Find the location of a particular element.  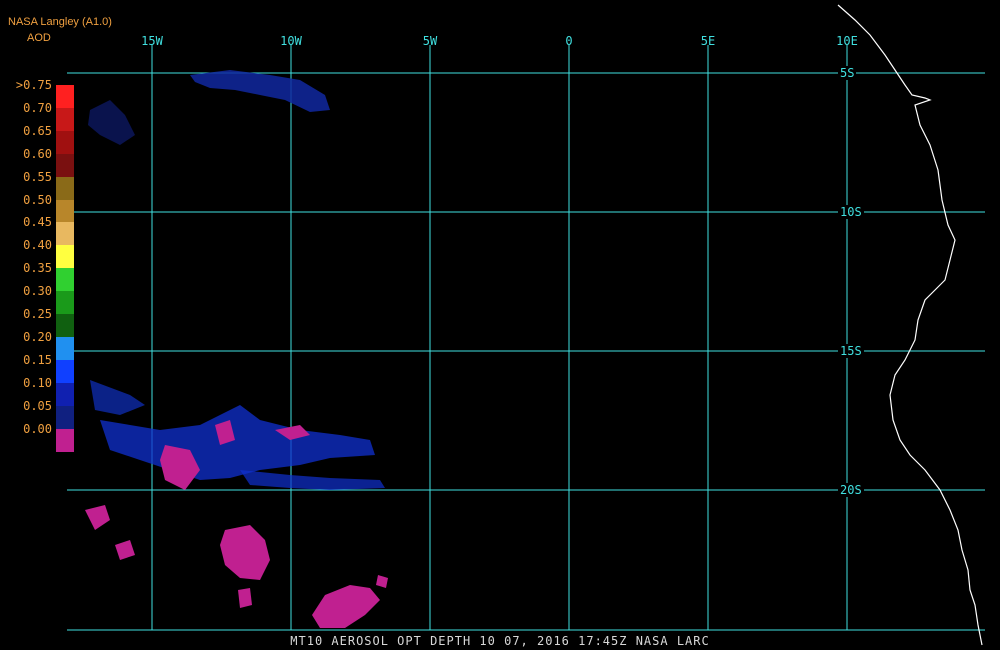

legend-label: 0.25 is located at coordinates (37, 314).